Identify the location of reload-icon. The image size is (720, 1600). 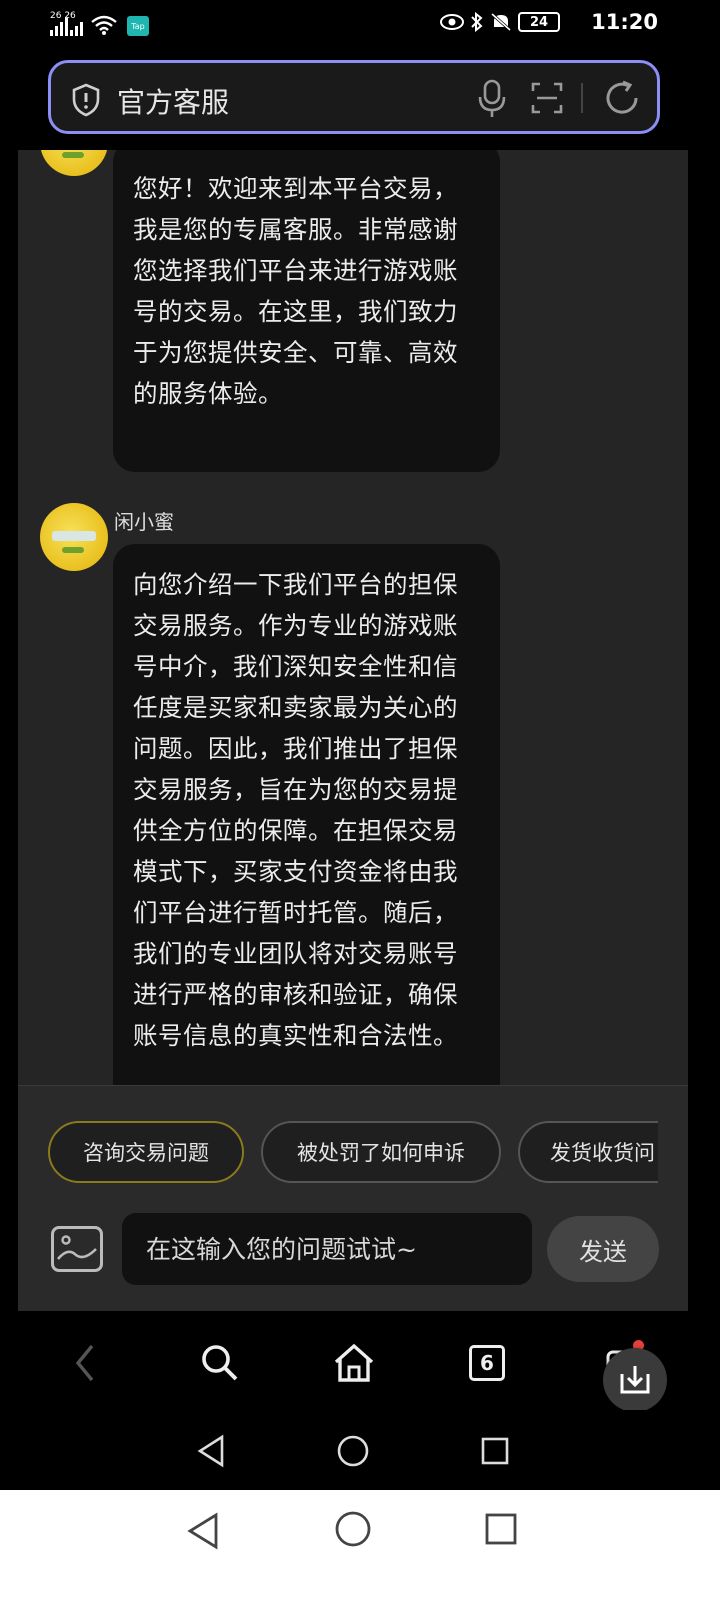
(622, 98).